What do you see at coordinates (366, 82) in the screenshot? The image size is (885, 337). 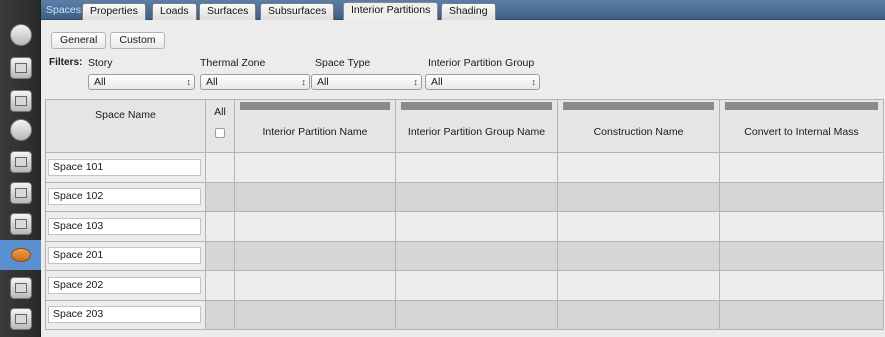 I see `space-type-select: All ↕` at bounding box center [366, 82].